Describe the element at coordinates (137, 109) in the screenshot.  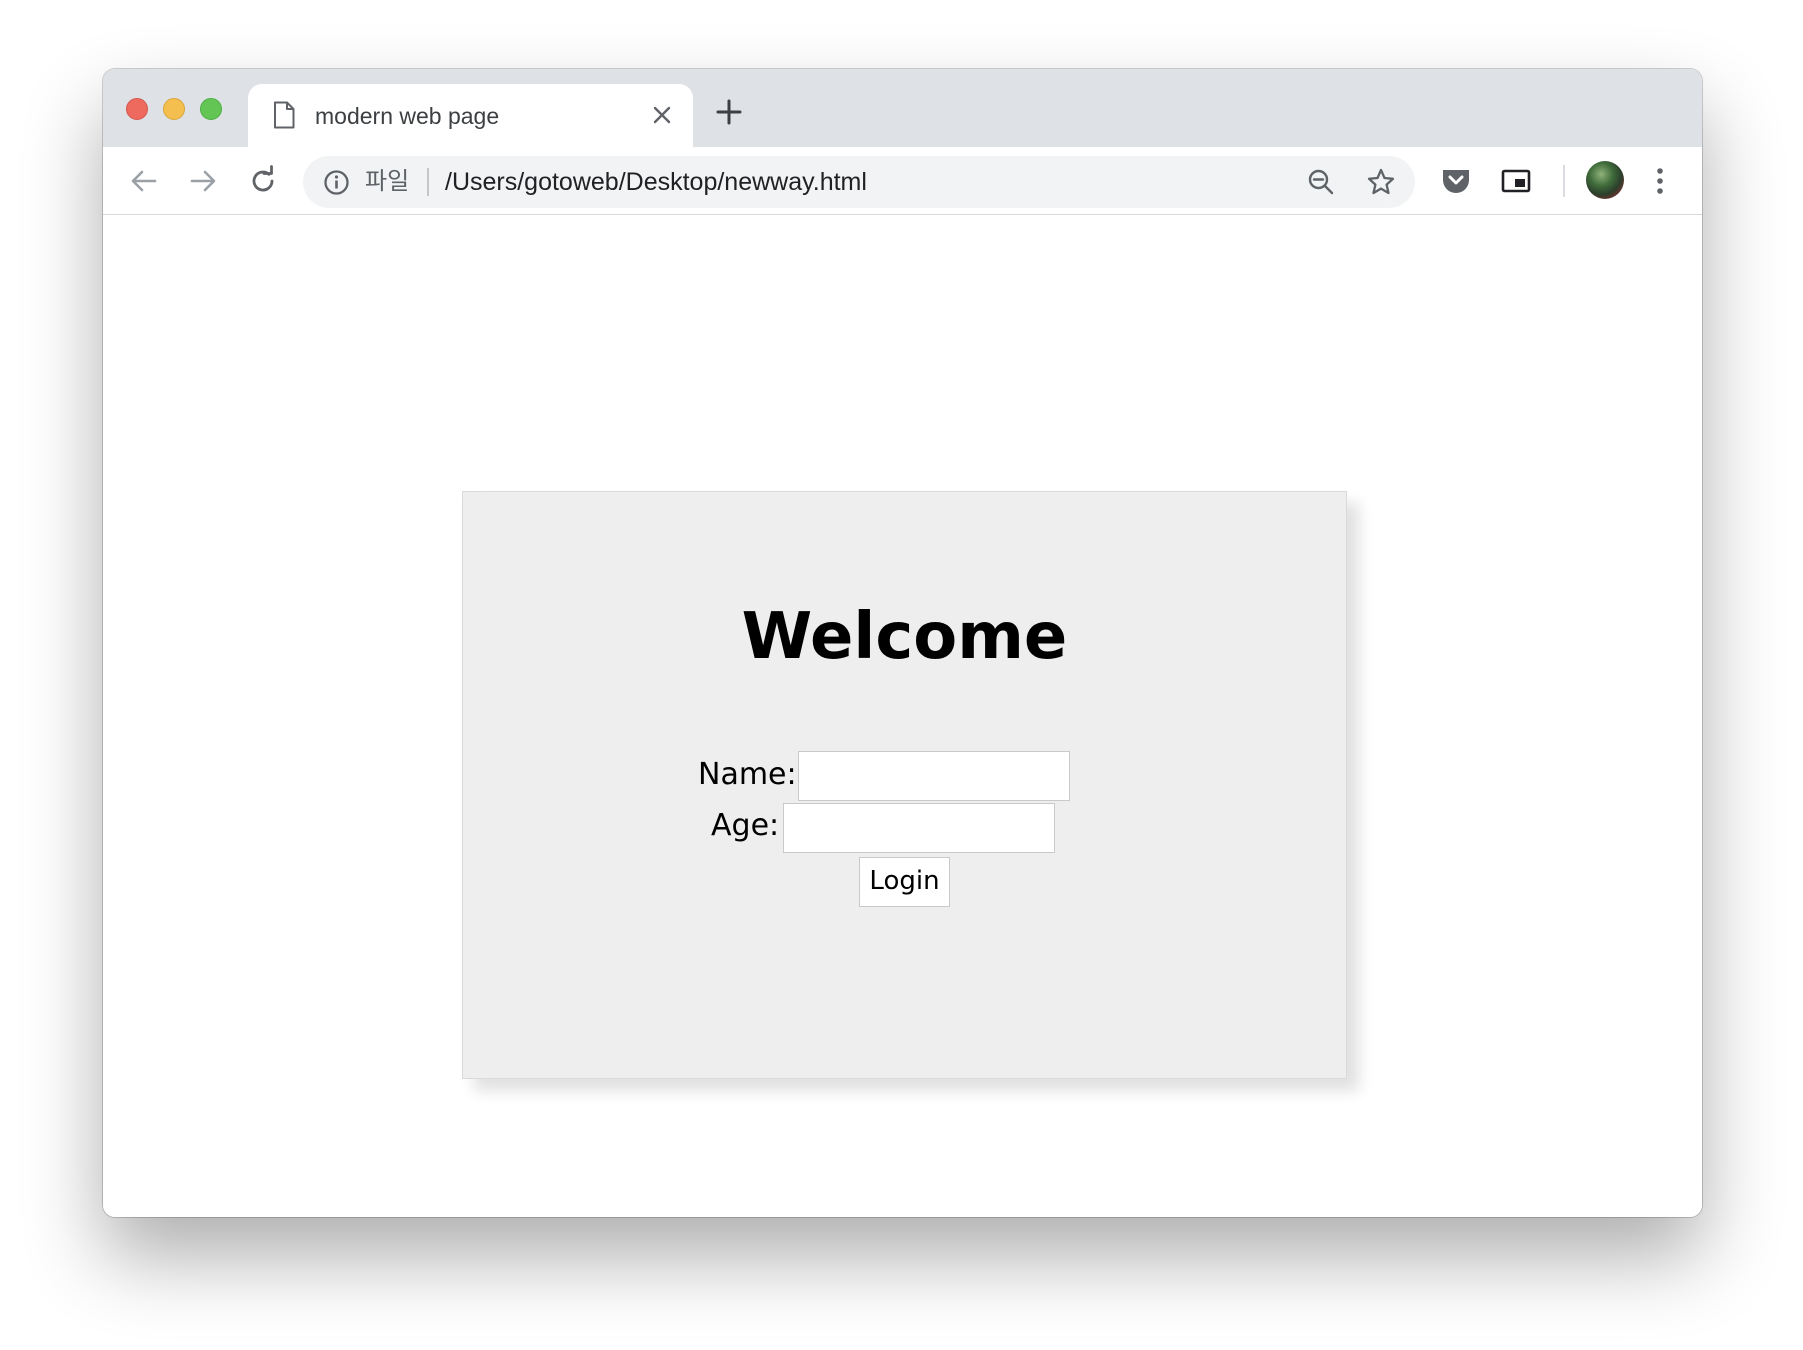
I see `close-window-button` at that location.